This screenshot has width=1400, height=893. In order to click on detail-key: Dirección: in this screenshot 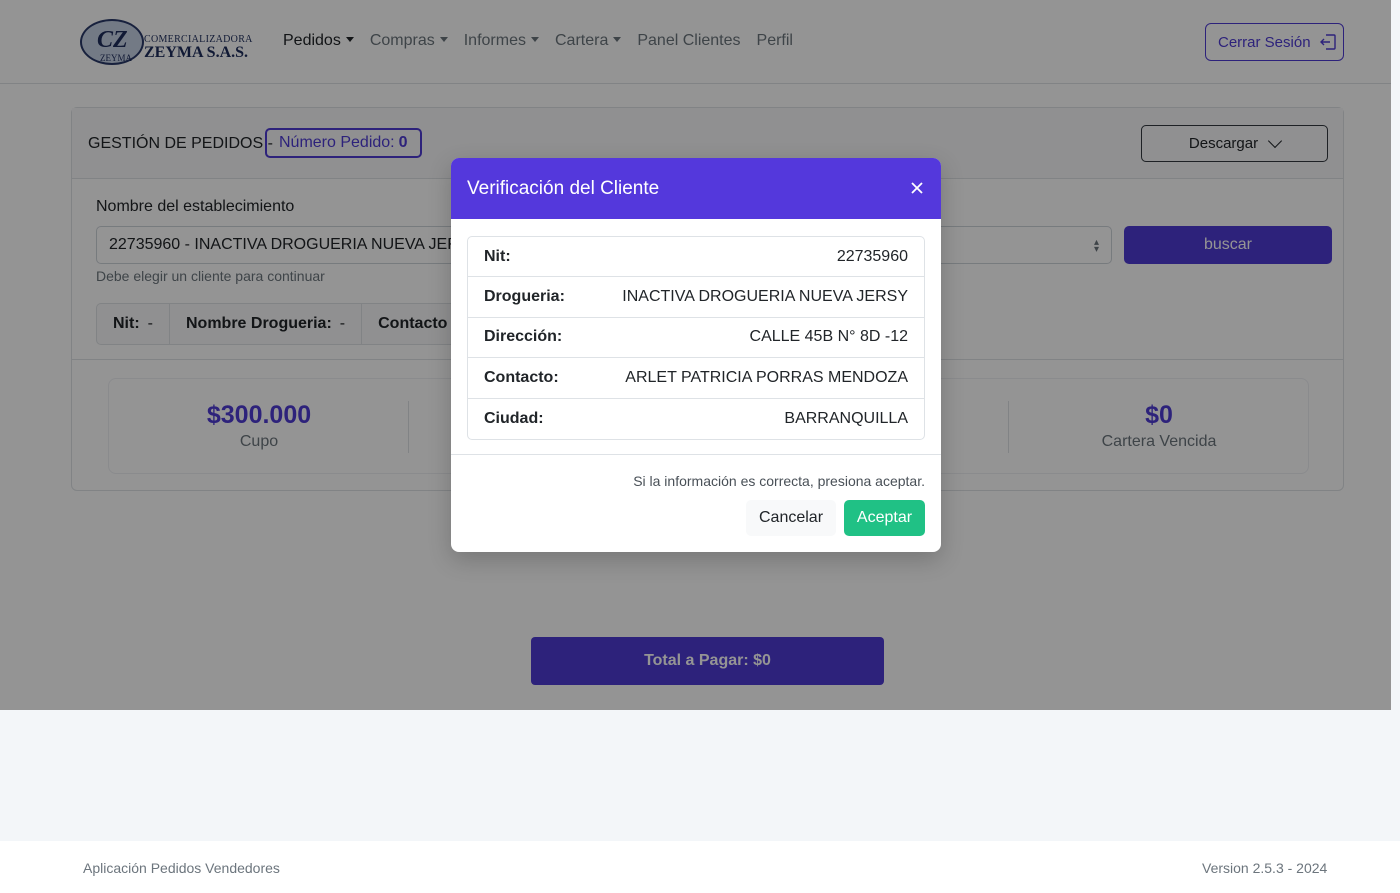, I will do `click(523, 337)`.